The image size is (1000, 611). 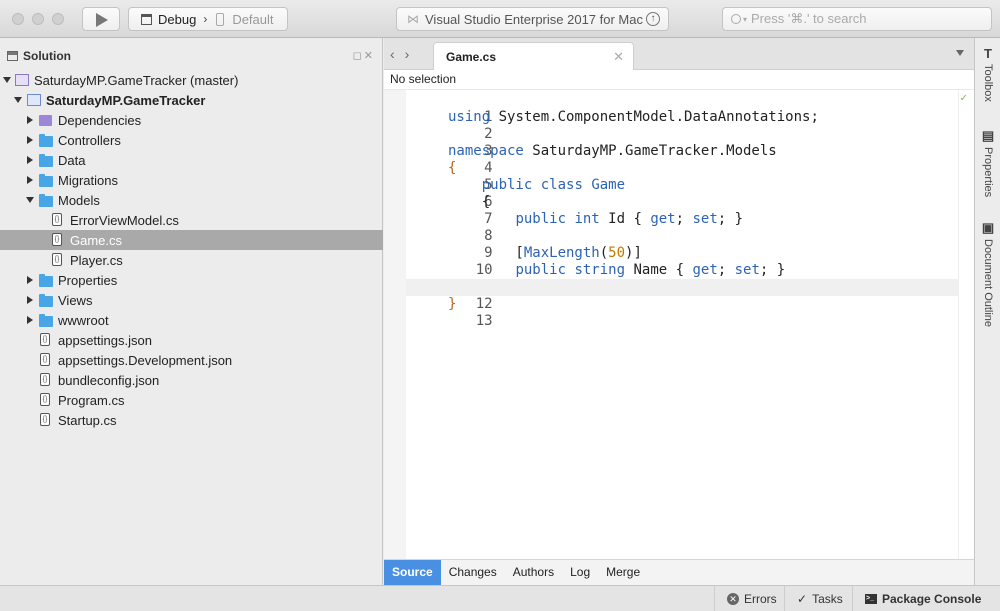 I want to click on tree-item-models: Models, so click(x=191, y=200).